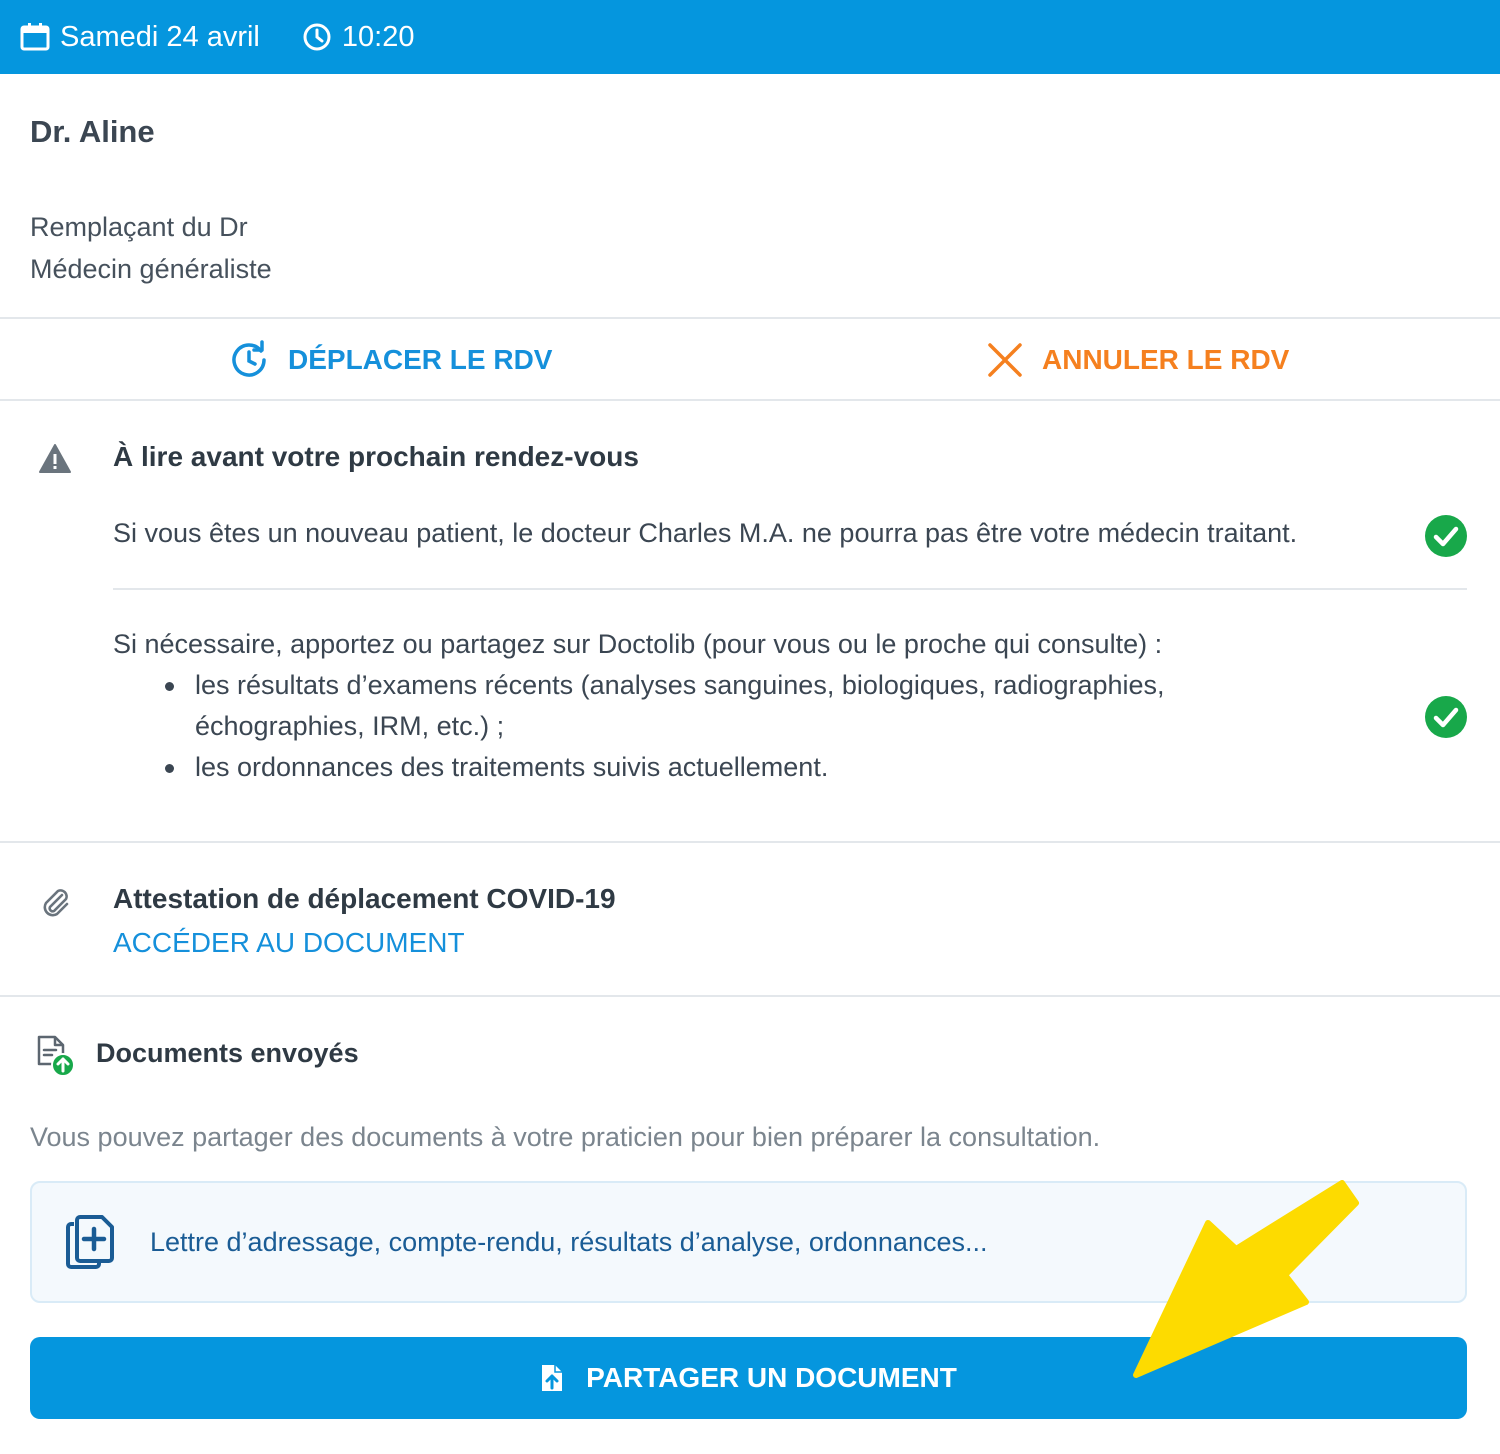 The height and width of the screenshot is (1454, 1500). What do you see at coordinates (35, 37) in the screenshot?
I see `calendar-icon` at bounding box center [35, 37].